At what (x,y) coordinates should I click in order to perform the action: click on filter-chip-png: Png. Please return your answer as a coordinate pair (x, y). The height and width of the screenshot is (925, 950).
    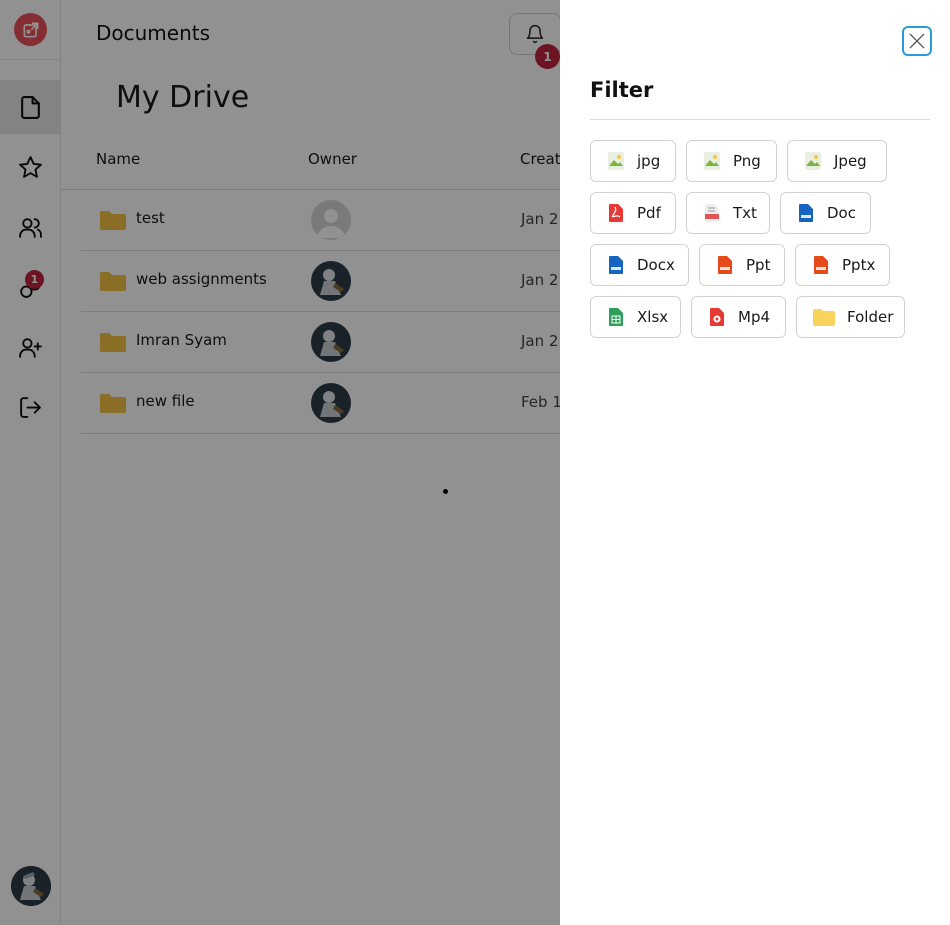
    Looking at the image, I should click on (731, 161).